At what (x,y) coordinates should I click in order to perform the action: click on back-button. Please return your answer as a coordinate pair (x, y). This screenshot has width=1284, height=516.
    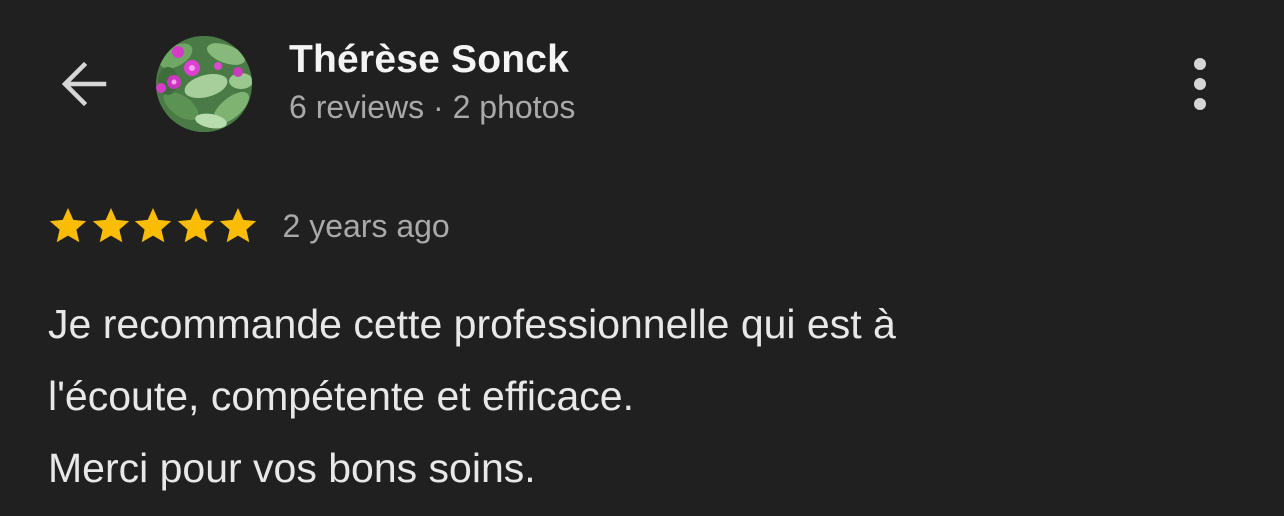
    Looking at the image, I should click on (84, 84).